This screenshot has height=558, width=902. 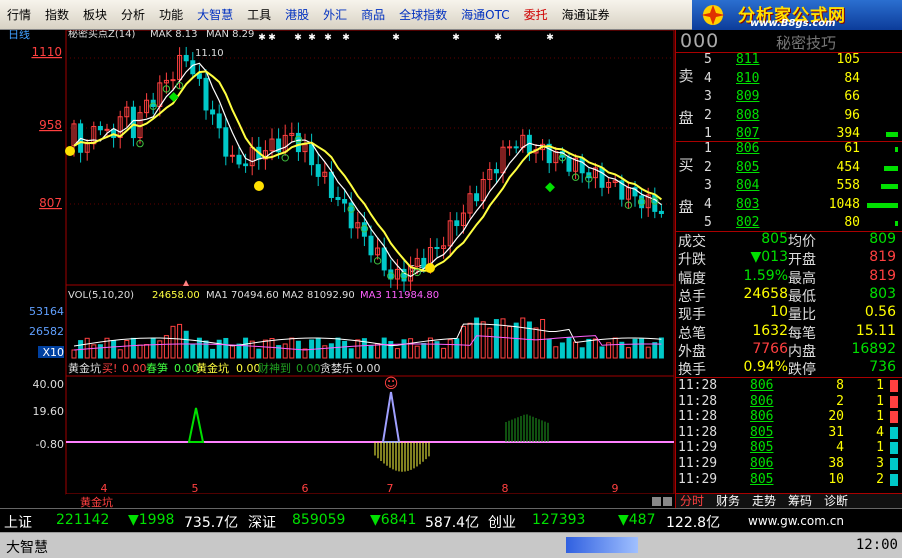 What do you see at coordinates (83, 520) in the screenshot?
I see `sh-value: 221142` at bounding box center [83, 520].